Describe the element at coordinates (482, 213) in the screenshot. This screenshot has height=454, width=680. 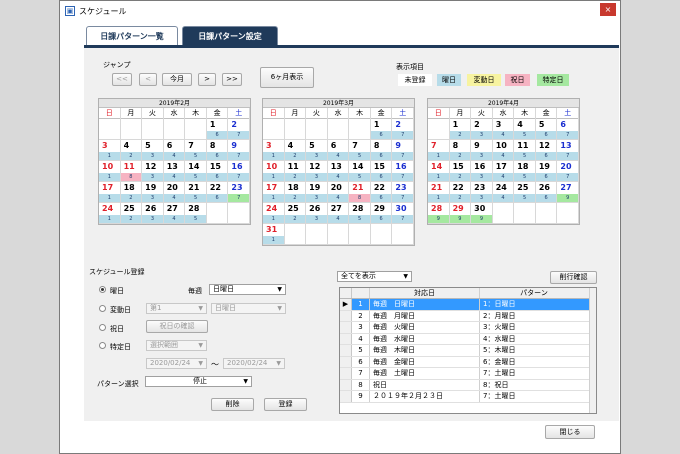
I see `day-cell: 30 9` at that location.